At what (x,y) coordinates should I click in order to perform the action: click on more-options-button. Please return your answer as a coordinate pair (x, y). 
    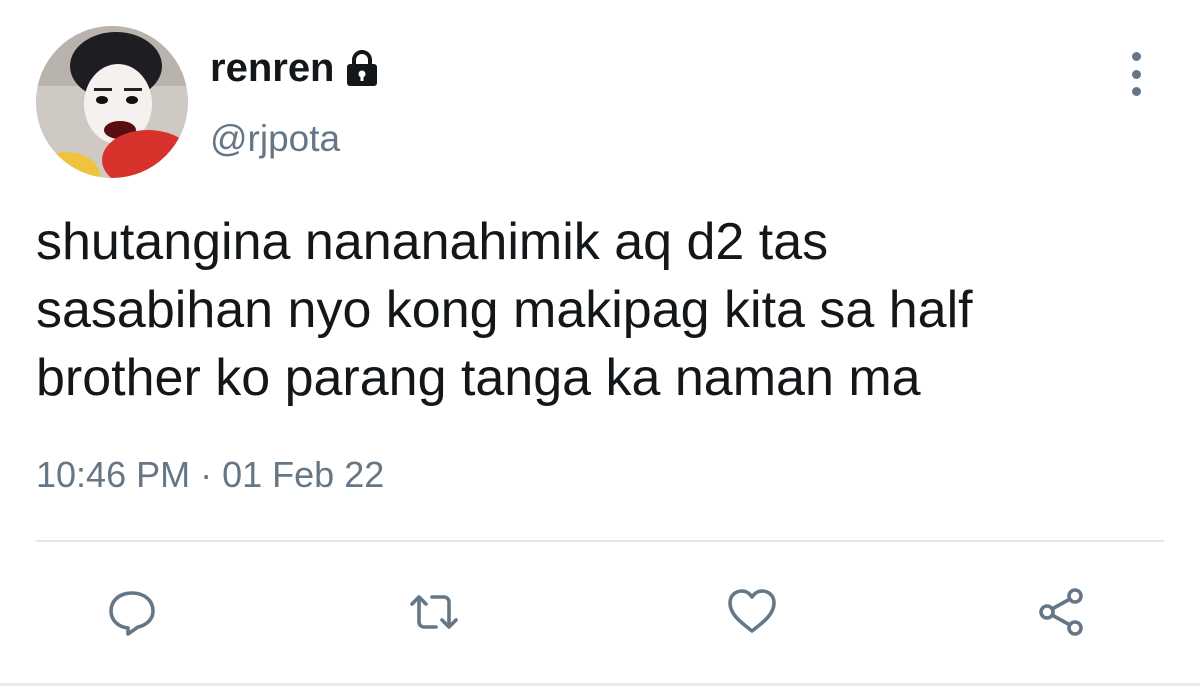
    Looking at the image, I should click on (1136, 74).